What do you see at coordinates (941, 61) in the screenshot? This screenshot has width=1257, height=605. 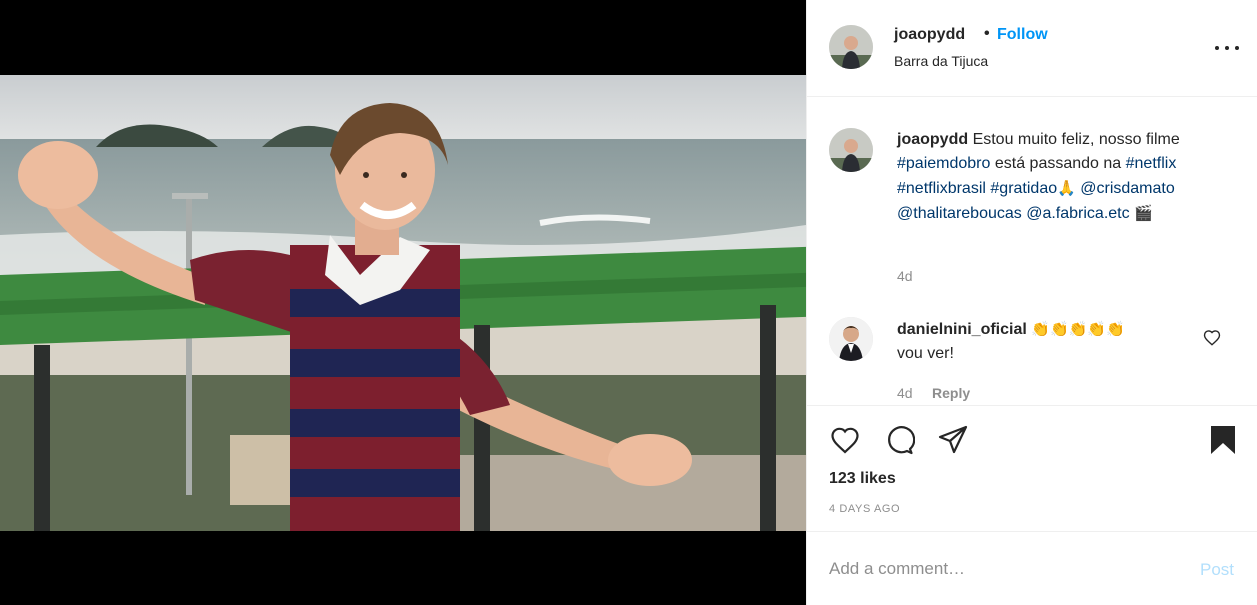 I see `location-link: Barra da Tijuca` at bounding box center [941, 61].